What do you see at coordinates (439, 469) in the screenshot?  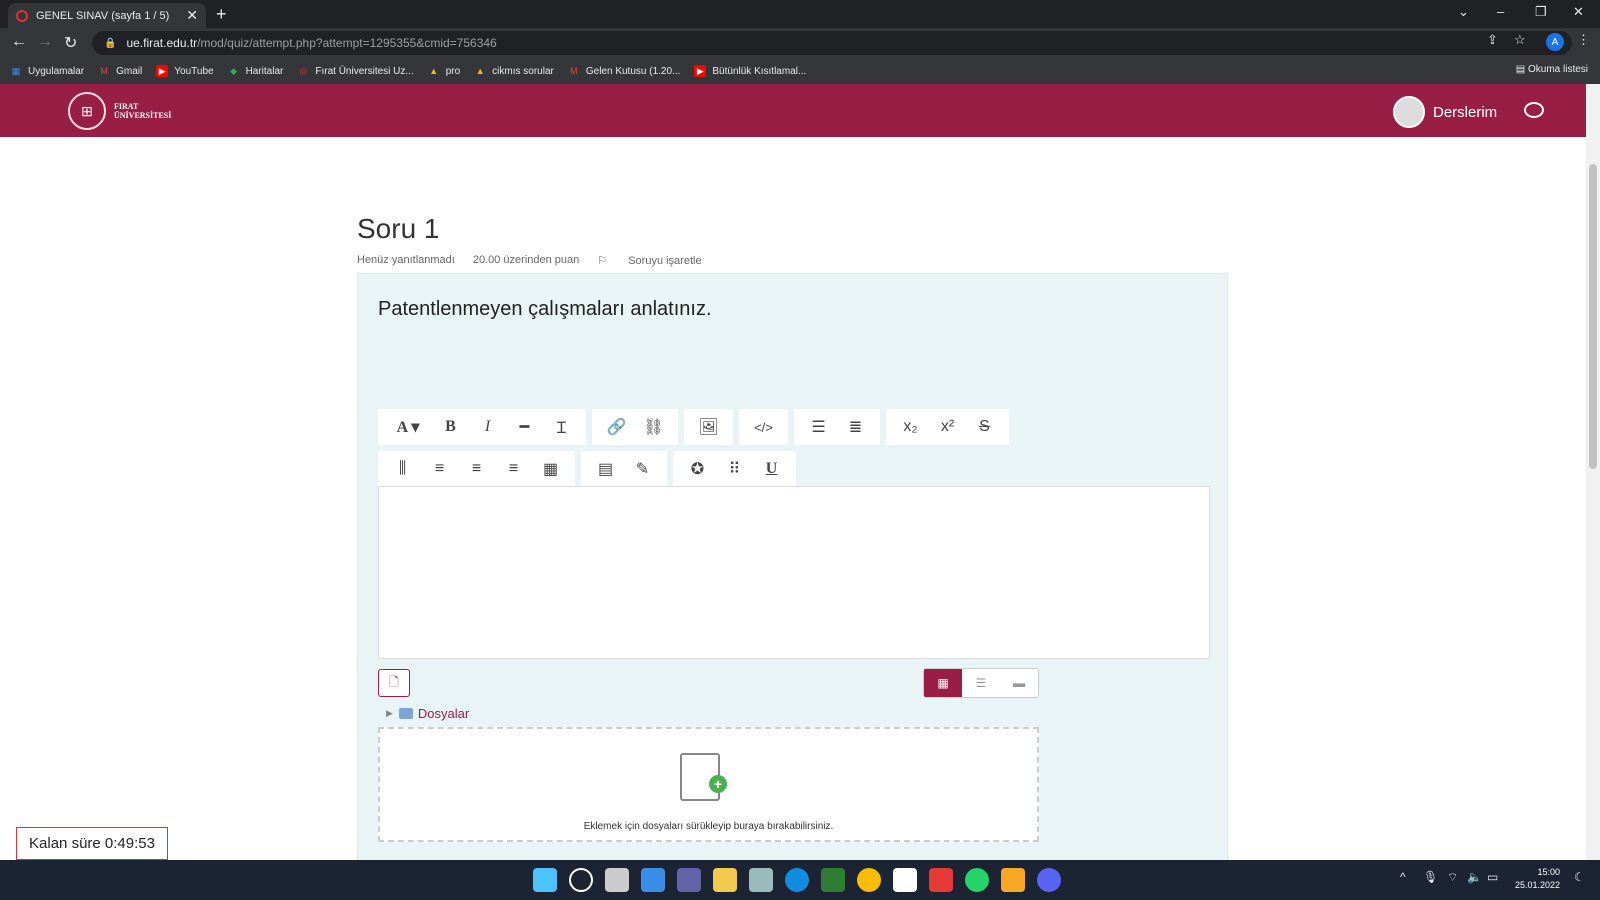 I see `align-left-icon: ≡` at bounding box center [439, 469].